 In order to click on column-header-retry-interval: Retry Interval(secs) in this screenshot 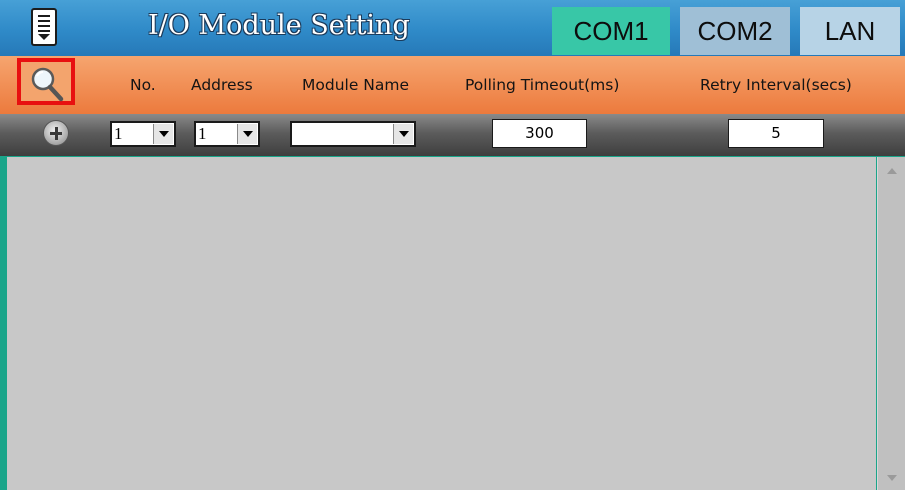, I will do `click(776, 85)`.